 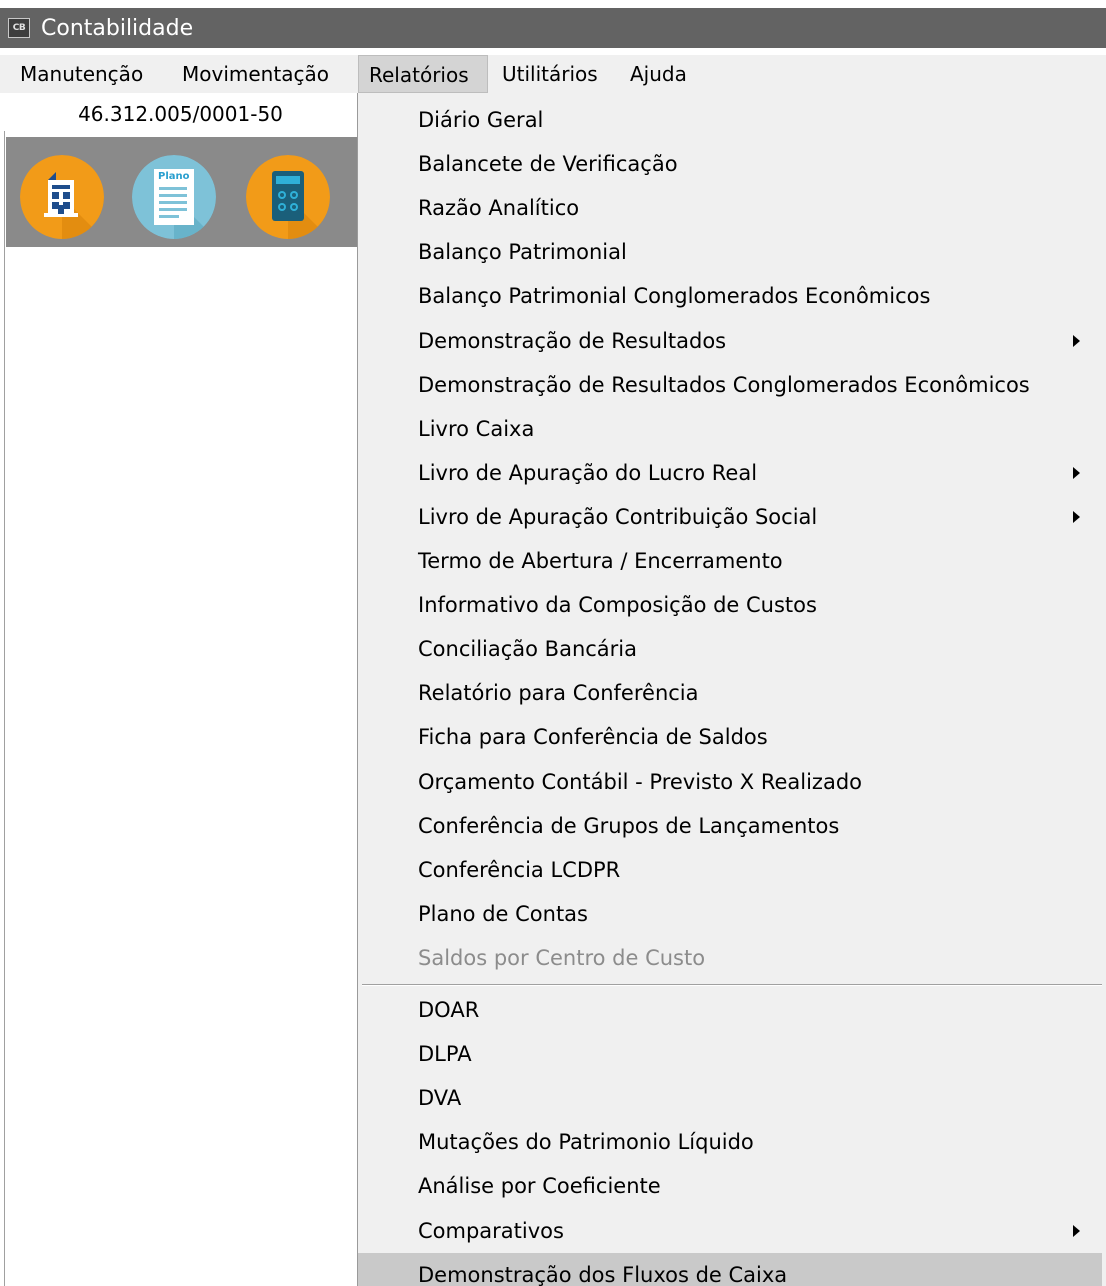 What do you see at coordinates (449, 1010) in the screenshot?
I see `menu-item-label: DOAR` at bounding box center [449, 1010].